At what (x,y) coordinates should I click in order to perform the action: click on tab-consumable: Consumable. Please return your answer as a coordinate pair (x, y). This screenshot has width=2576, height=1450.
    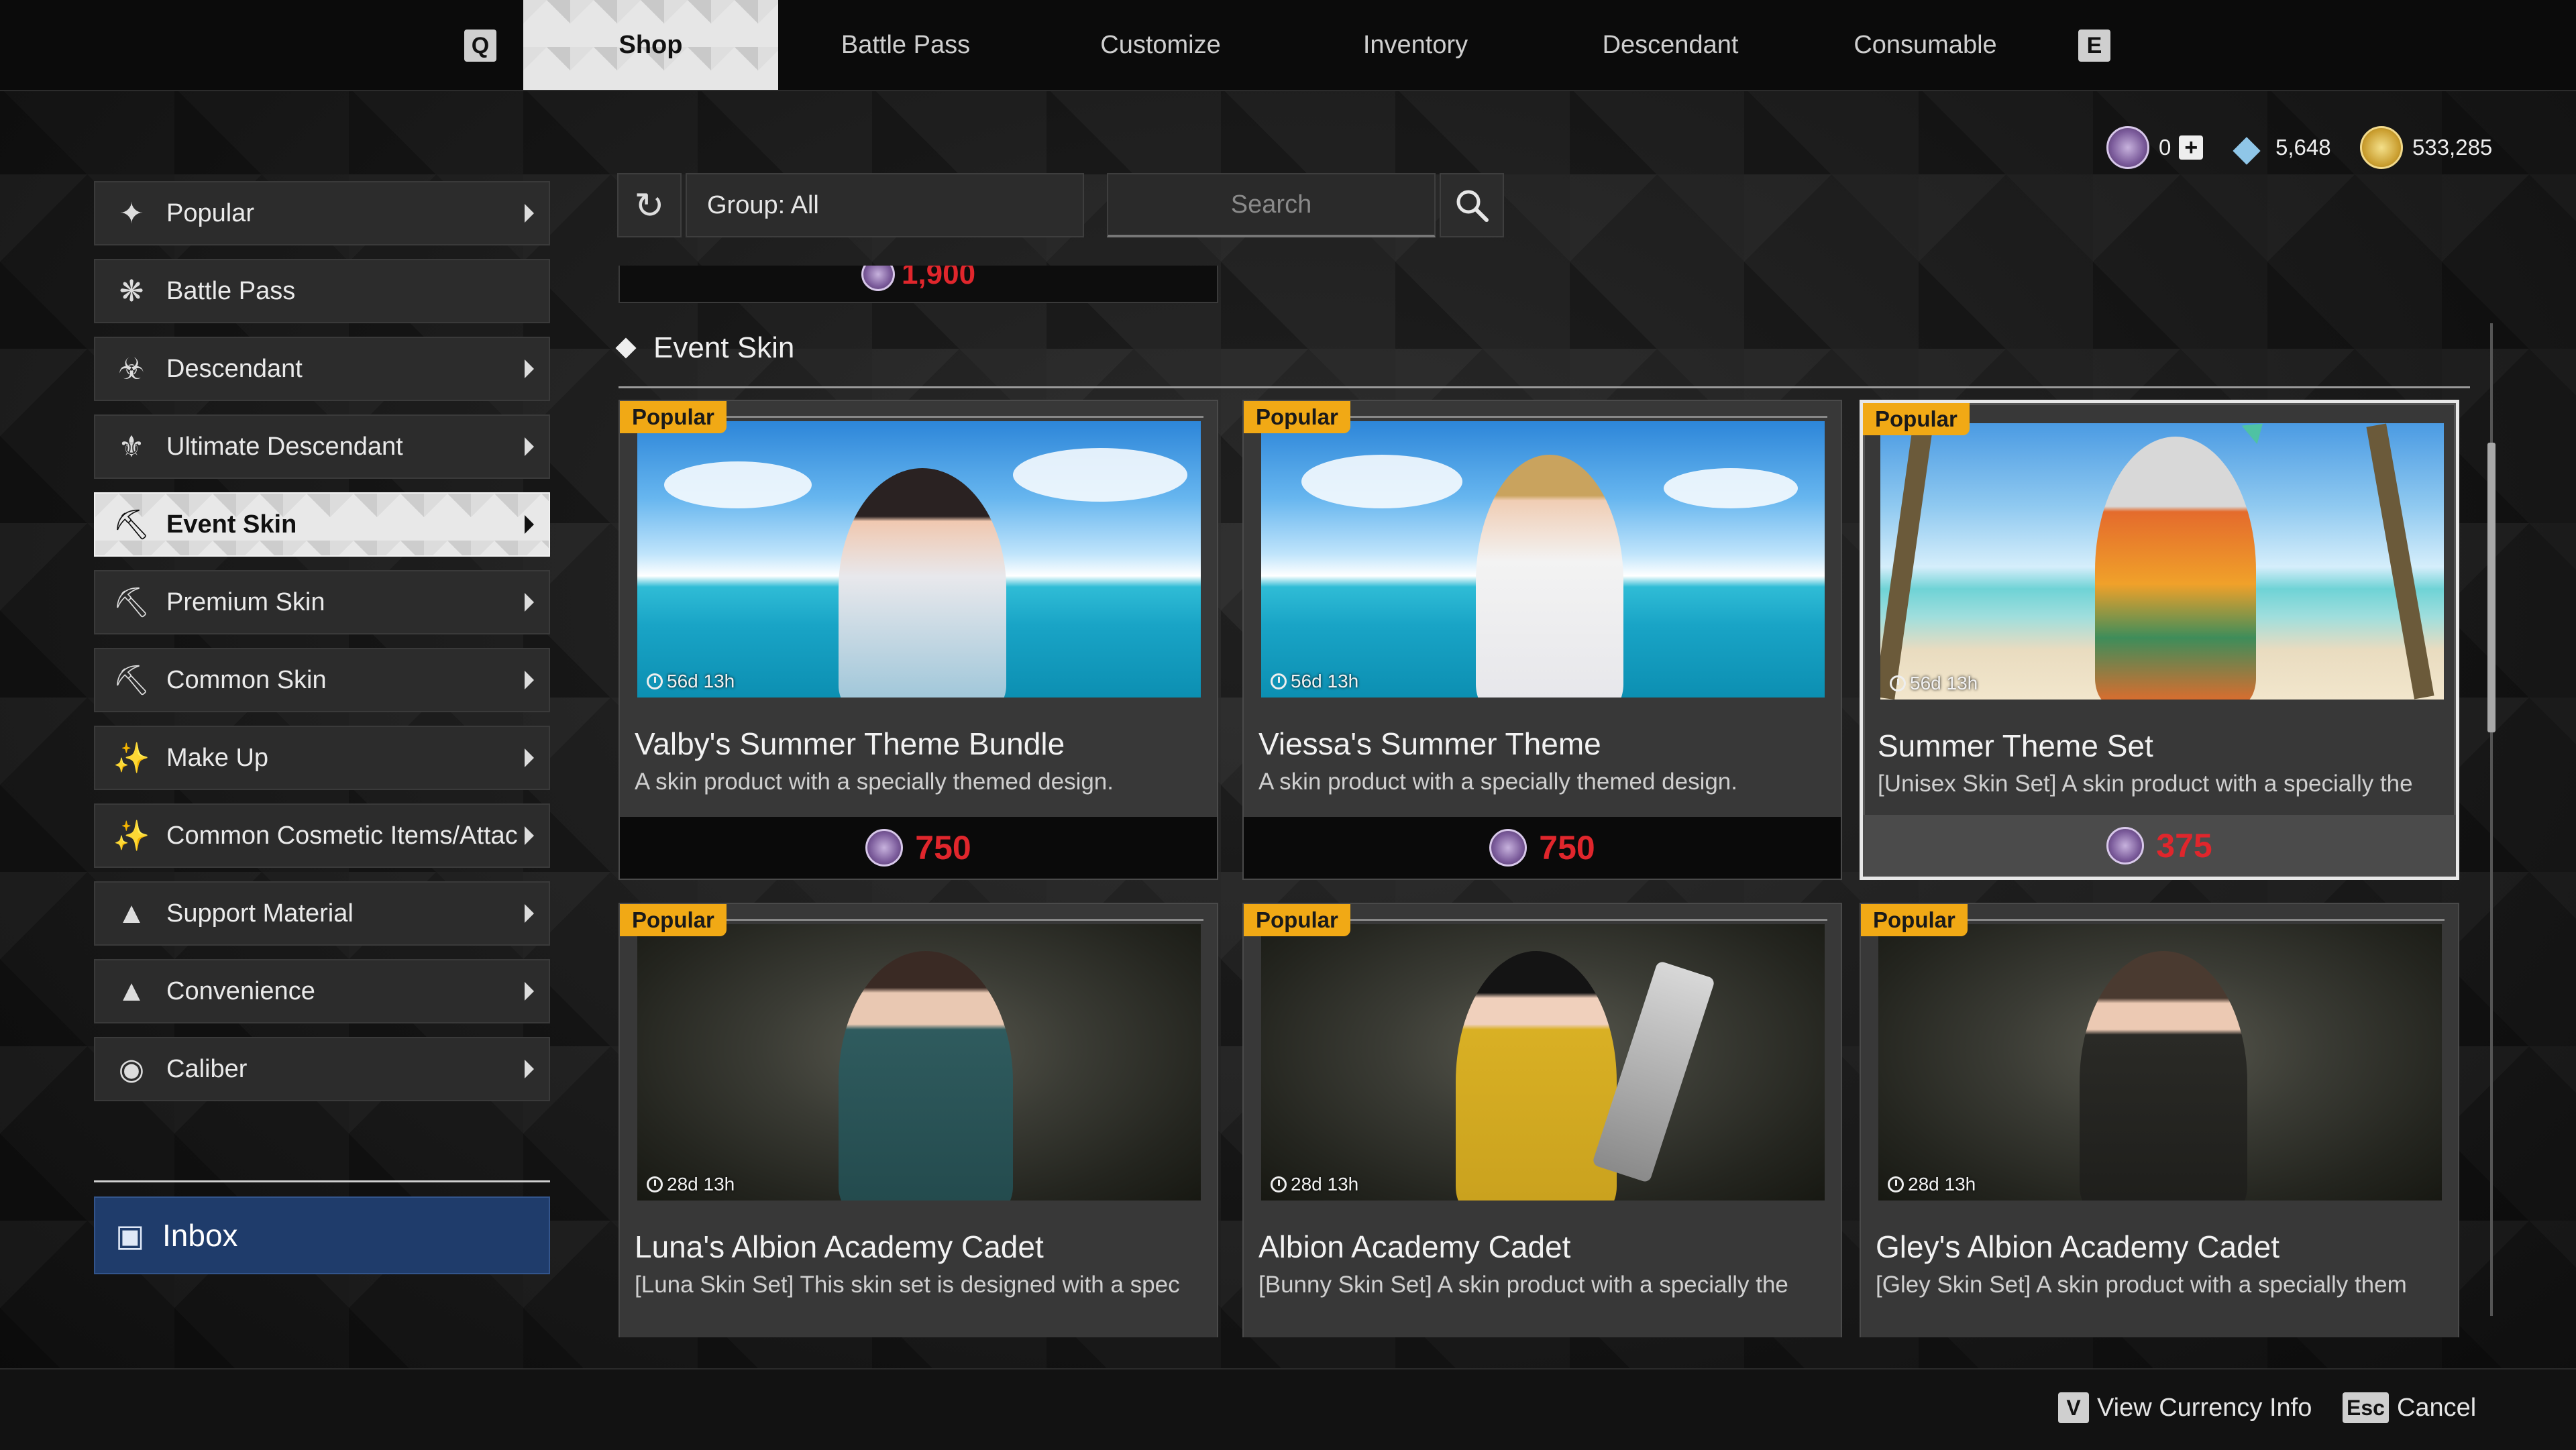
    Looking at the image, I should click on (1925, 45).